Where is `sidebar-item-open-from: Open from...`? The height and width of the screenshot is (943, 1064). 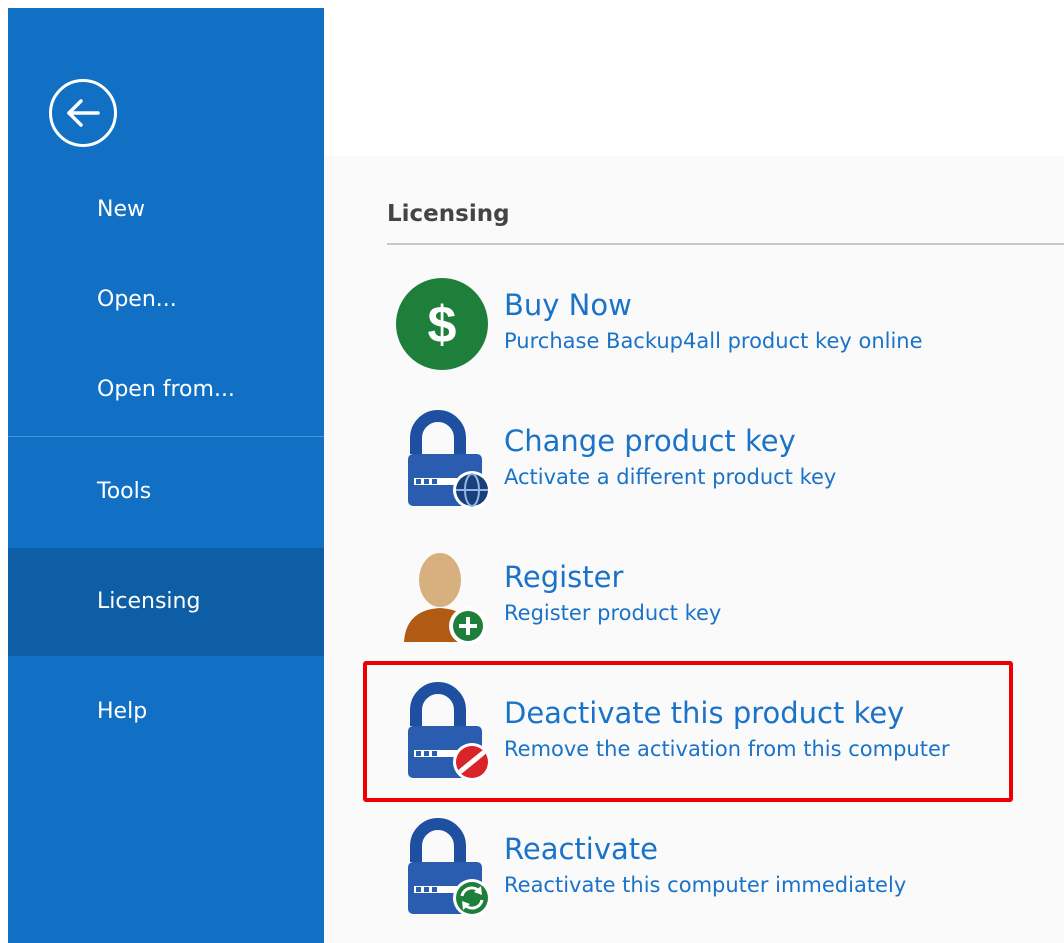
sidebar-item-open-from: Open from... is located at coordinates (166, 390).